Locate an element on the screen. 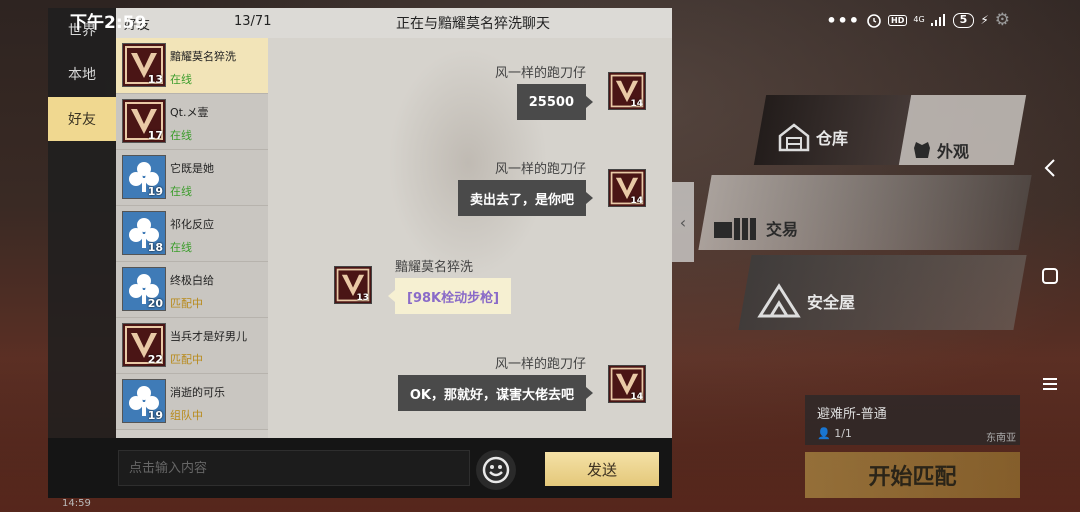 This screenshot has height=512, width=1080. tab-local: 本地 is located at coordinates (82, 74).